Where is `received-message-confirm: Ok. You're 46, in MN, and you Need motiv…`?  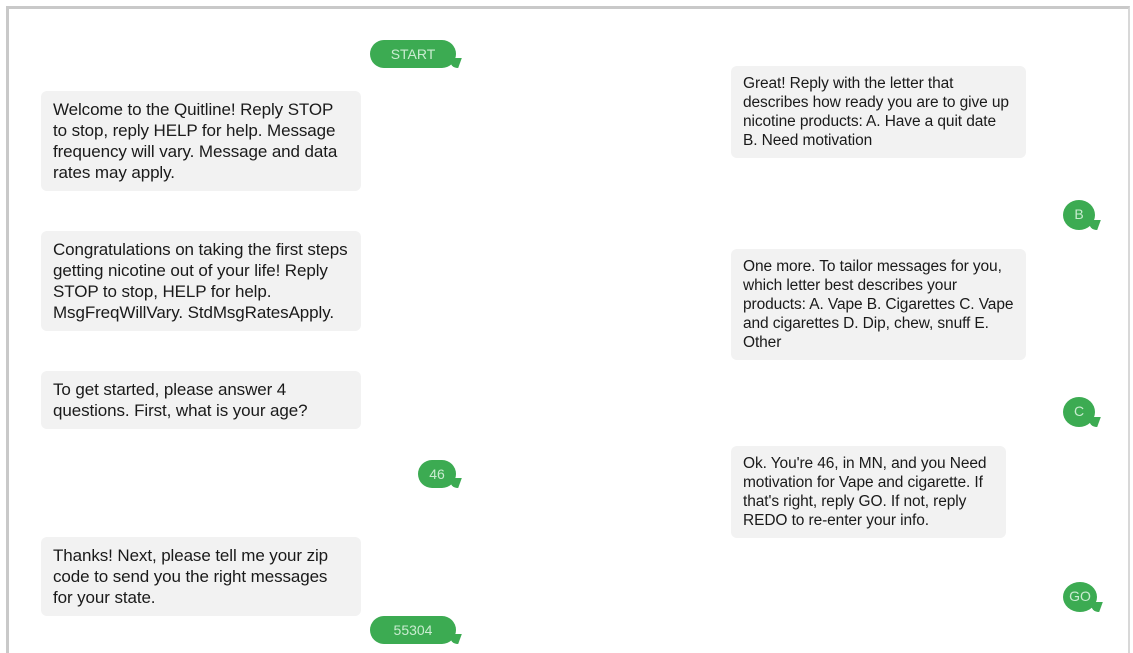 received-message-confirm: Ok. You're 46, in MN, and you Need motiv… is located at coordinates (868, 492).